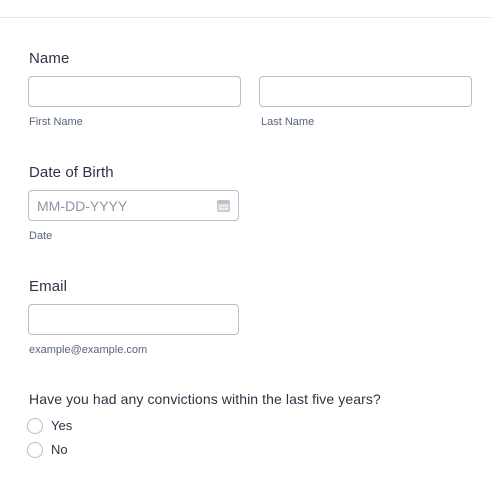 This screenshot has width=500, height=484. What do you see at coordinates (88, 350) in the screenshot?
I see `email-sublabel: example@example.com` at bounding box center [88, 350].